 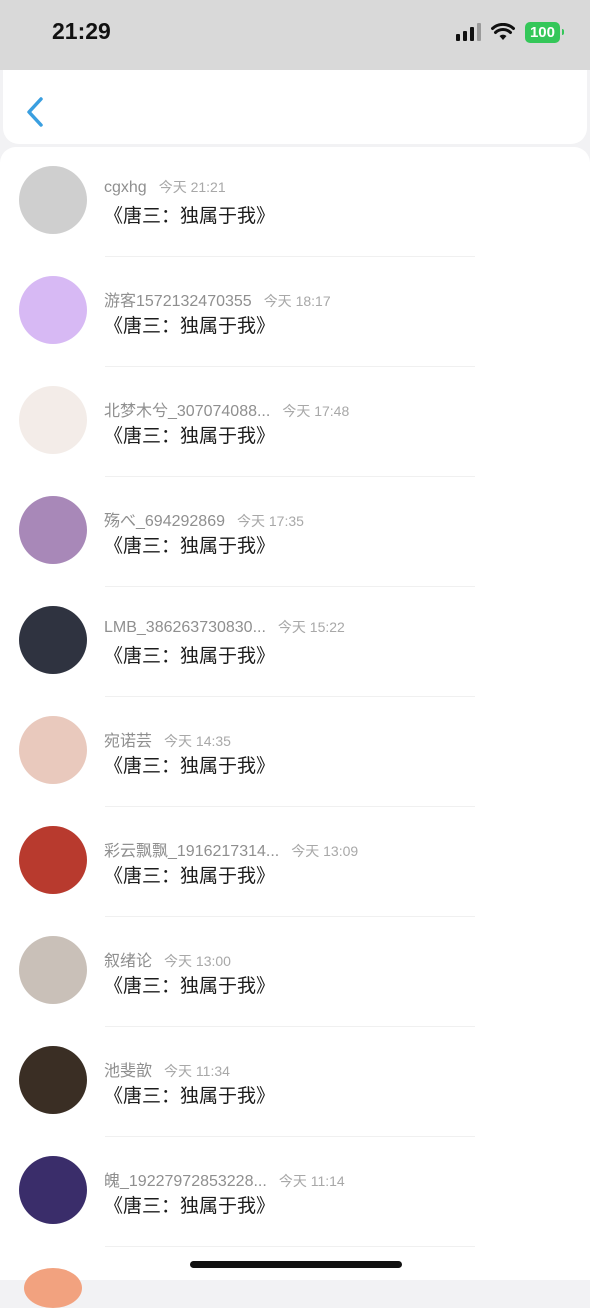 What do you see at coordinates (297, 301) in the screenshot?
I see `message-time: 今天 18:17` at bounding box center [297, 301].